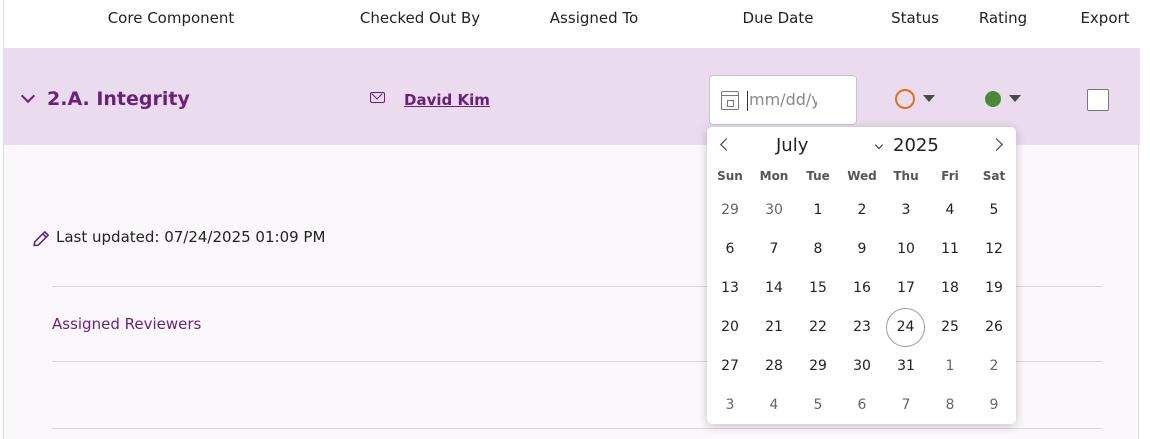  I want to click on calendar-day: 28, so click(774, 366).